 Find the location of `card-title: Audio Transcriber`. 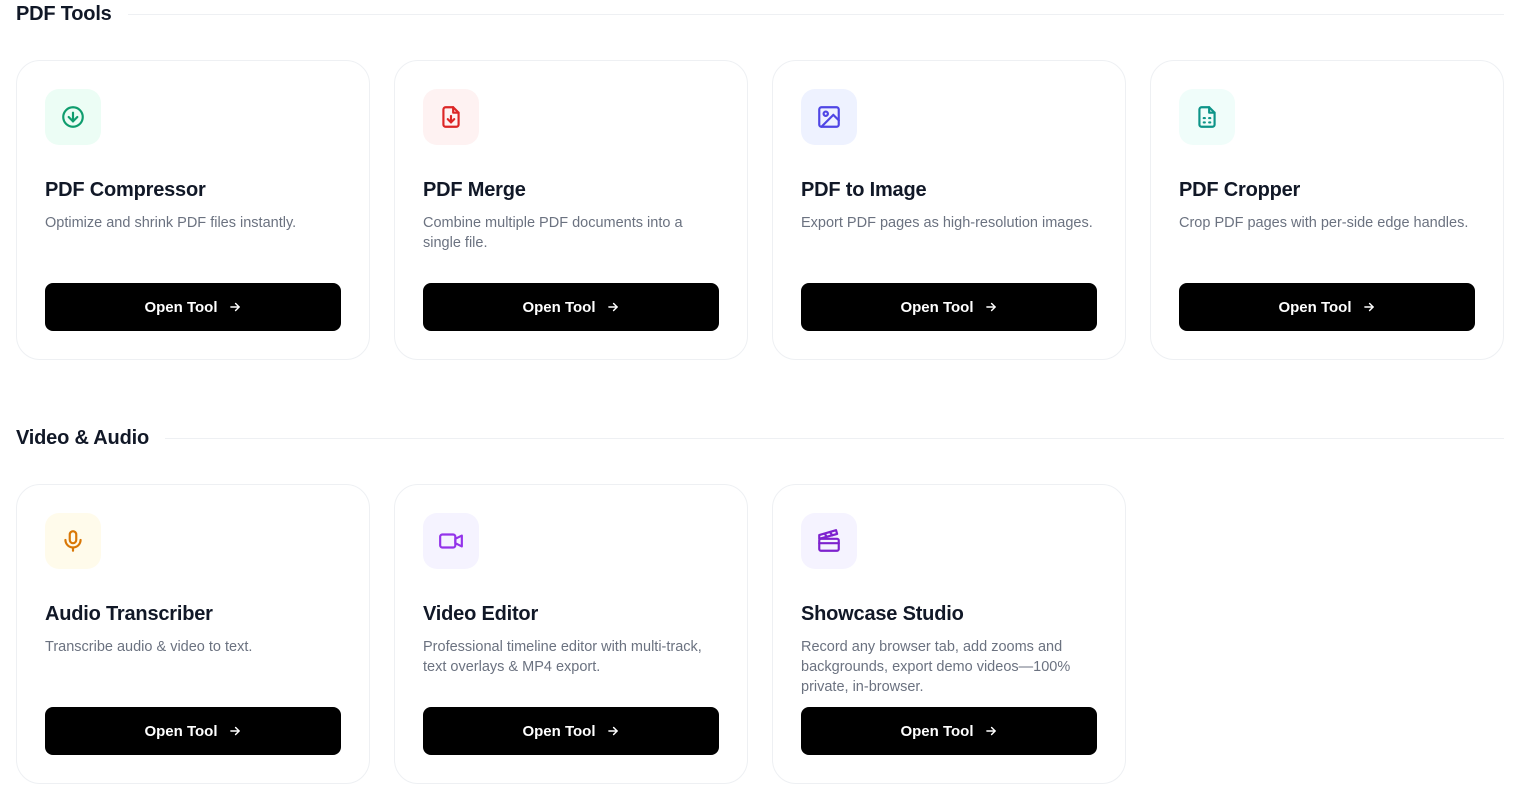

card-title: Audio Transcriber is located at coordinates (129, 614).